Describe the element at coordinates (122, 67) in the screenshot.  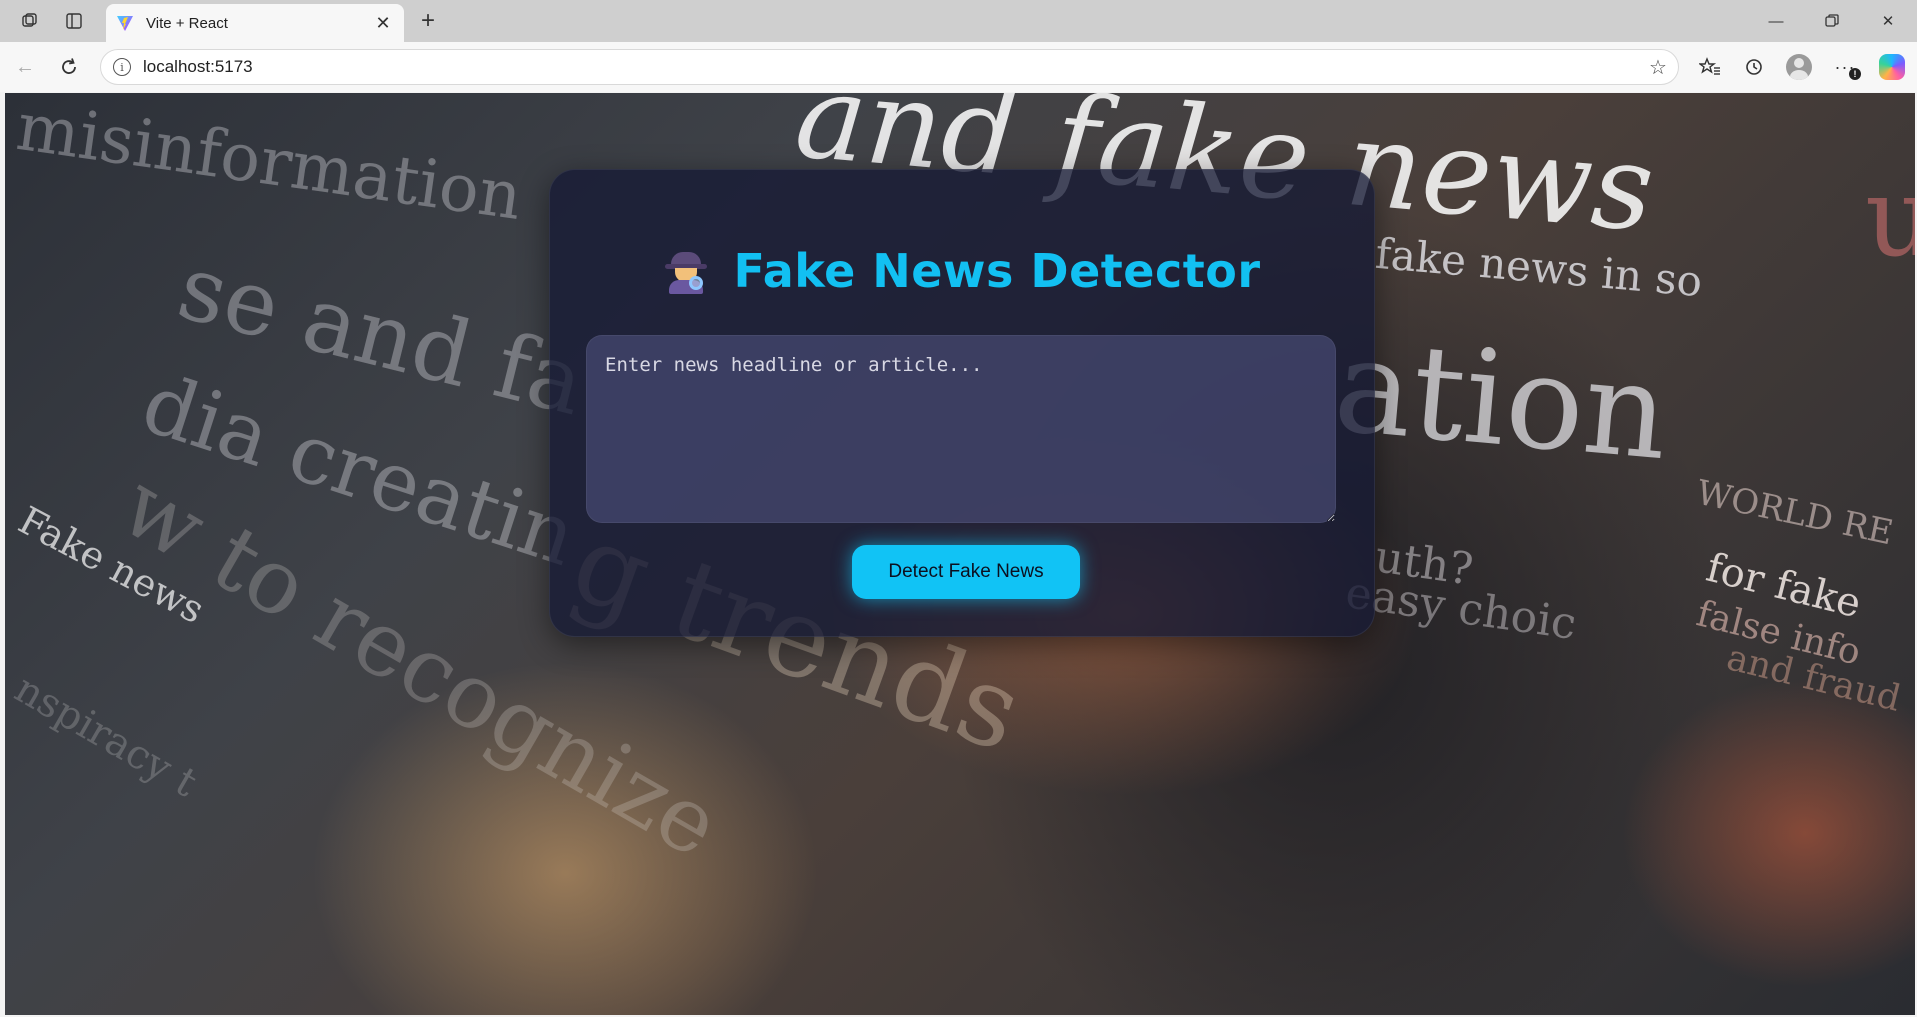
I see `site-info-icon: i` at that location.